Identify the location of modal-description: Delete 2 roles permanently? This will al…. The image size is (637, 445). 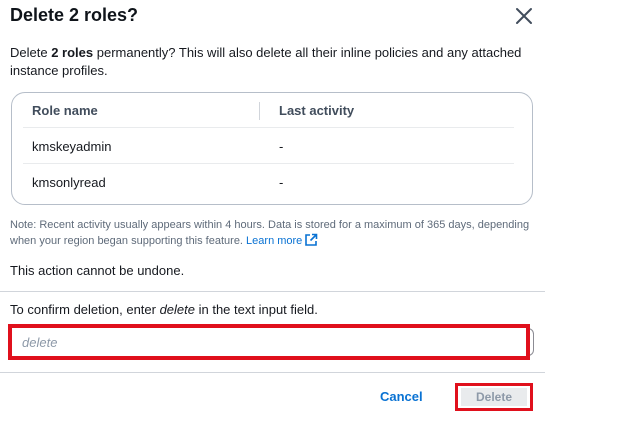
(266, 61).